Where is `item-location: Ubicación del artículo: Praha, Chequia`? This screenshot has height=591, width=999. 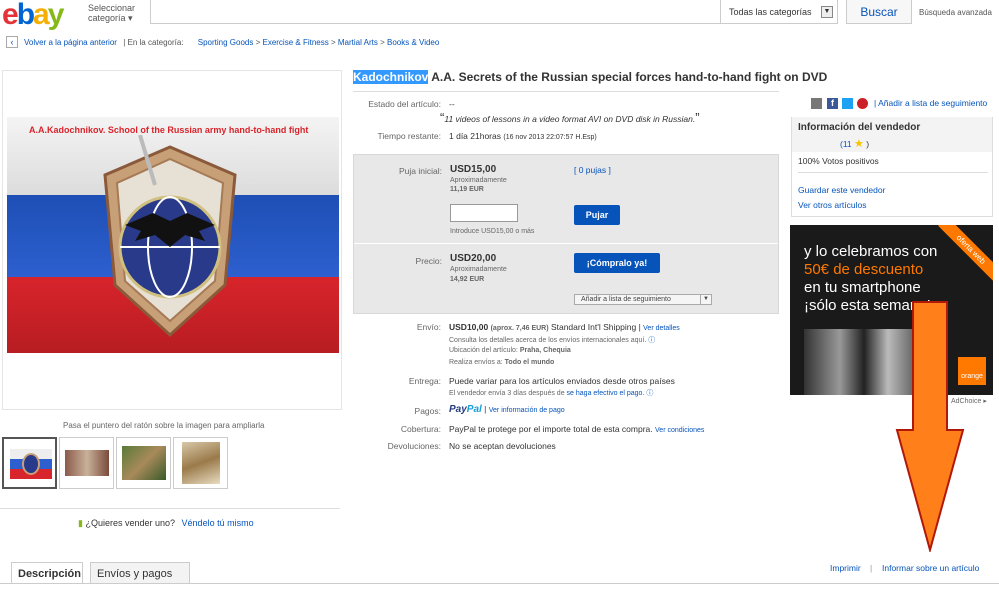 item-location: Ubicación del artículo: Praha, Chequia is located at coordinates (510, 350).